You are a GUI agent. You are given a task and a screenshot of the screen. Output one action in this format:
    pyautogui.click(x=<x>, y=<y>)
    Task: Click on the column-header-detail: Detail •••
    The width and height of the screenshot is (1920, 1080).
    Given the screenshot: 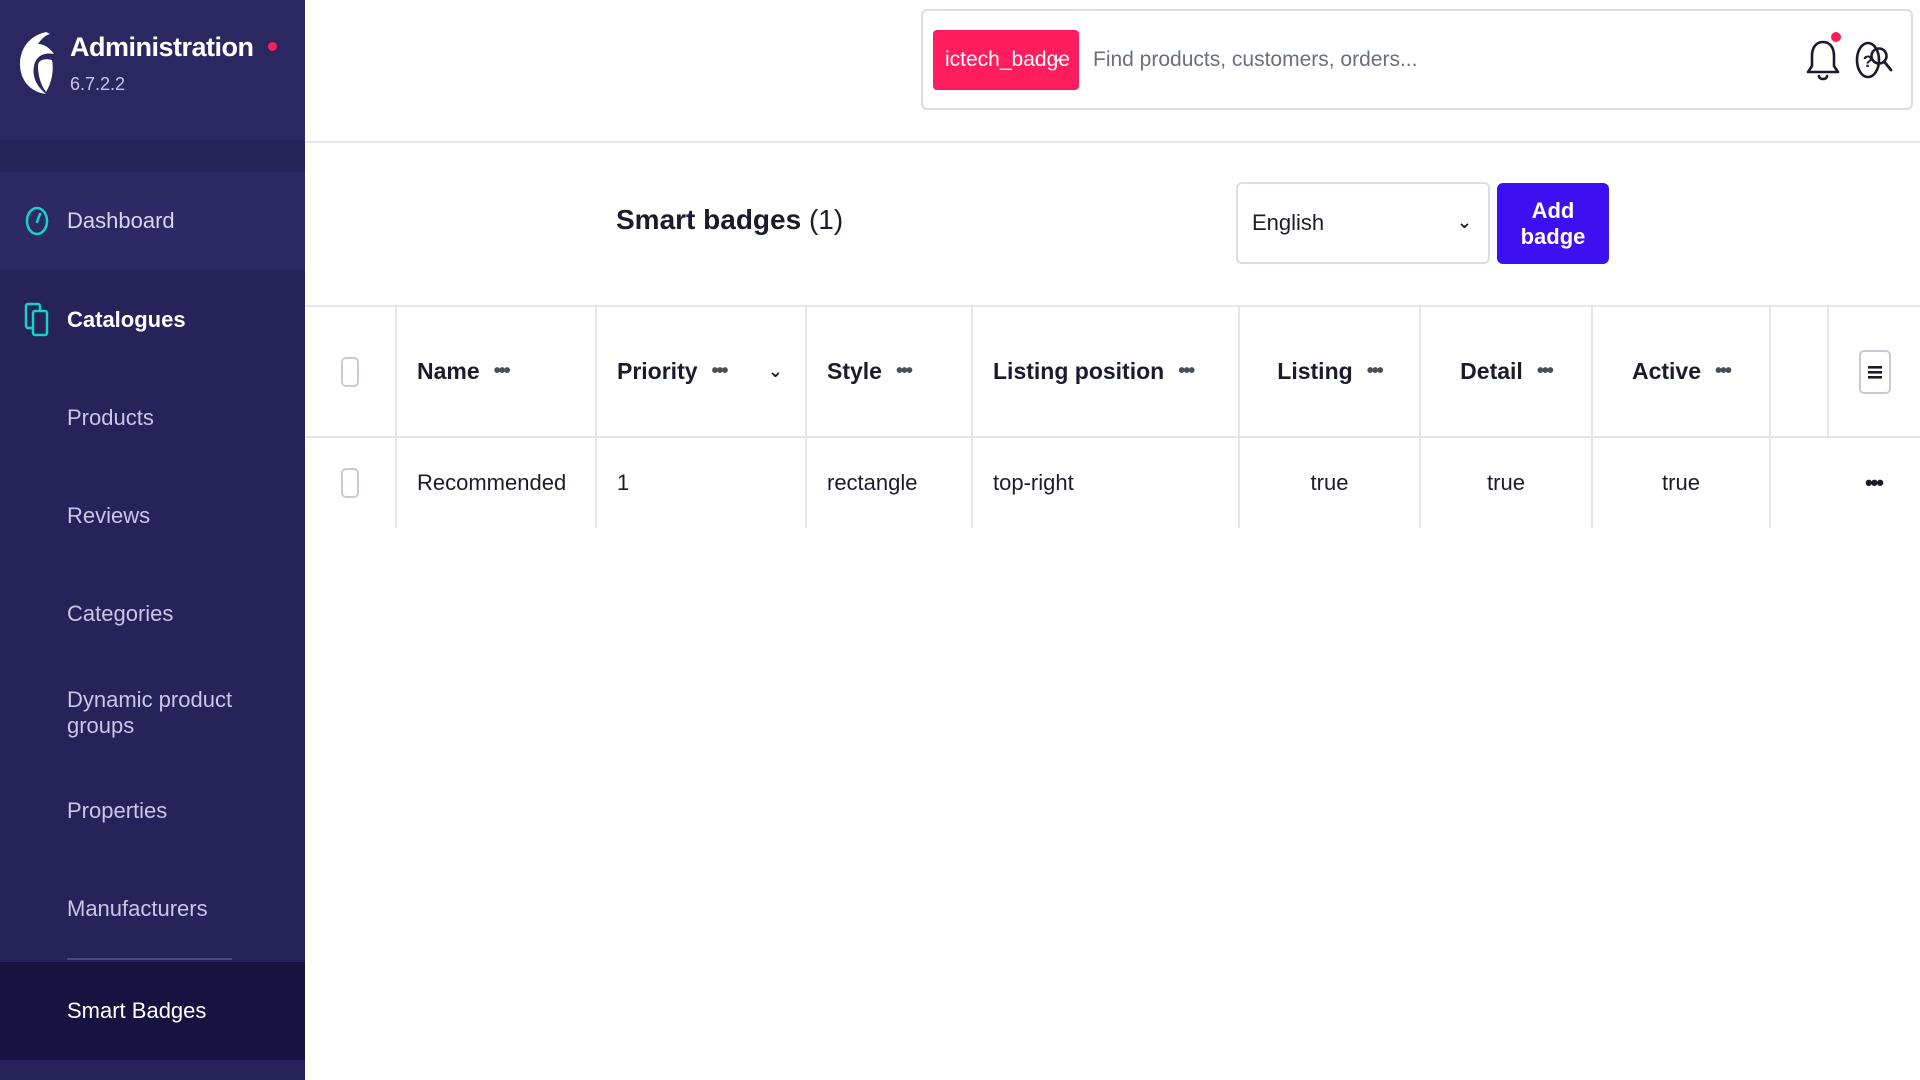 What is the action you would take?
    pyautogui.click(x=1505, y=371)
    